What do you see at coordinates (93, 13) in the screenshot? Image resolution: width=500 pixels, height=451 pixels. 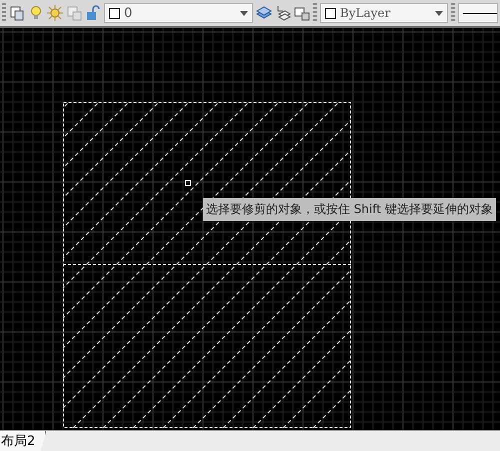 I see `lock-icon` at bounding box center [93, 13].